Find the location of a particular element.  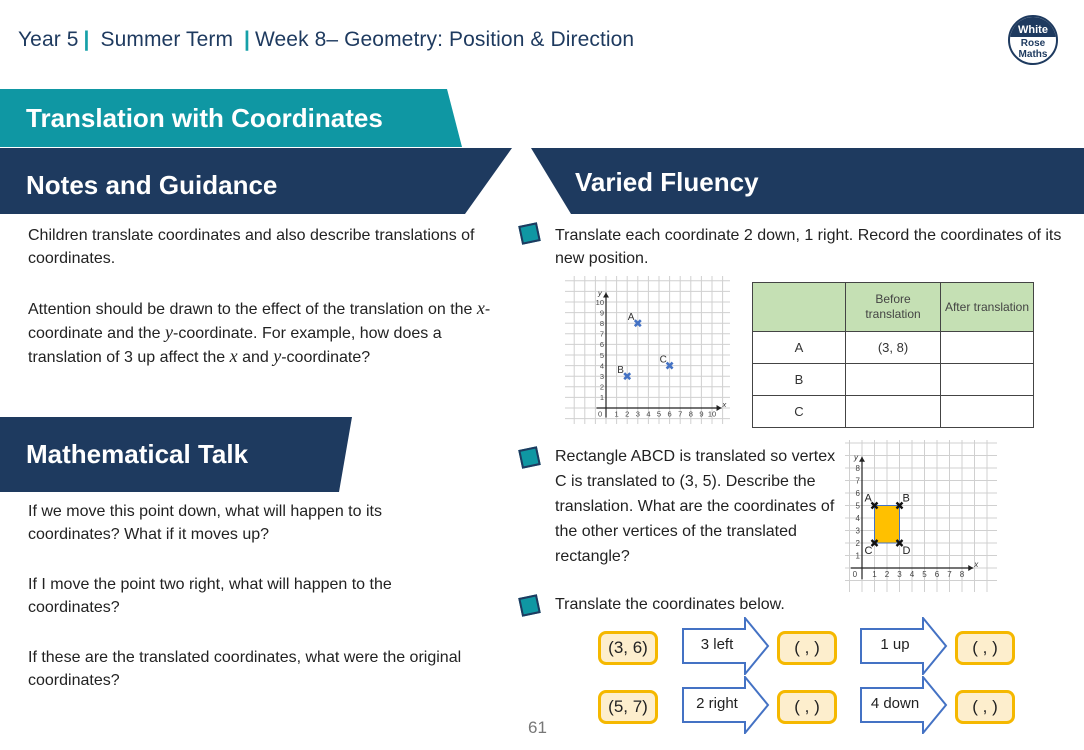

point-label: B is located at coordinates (620, 370).